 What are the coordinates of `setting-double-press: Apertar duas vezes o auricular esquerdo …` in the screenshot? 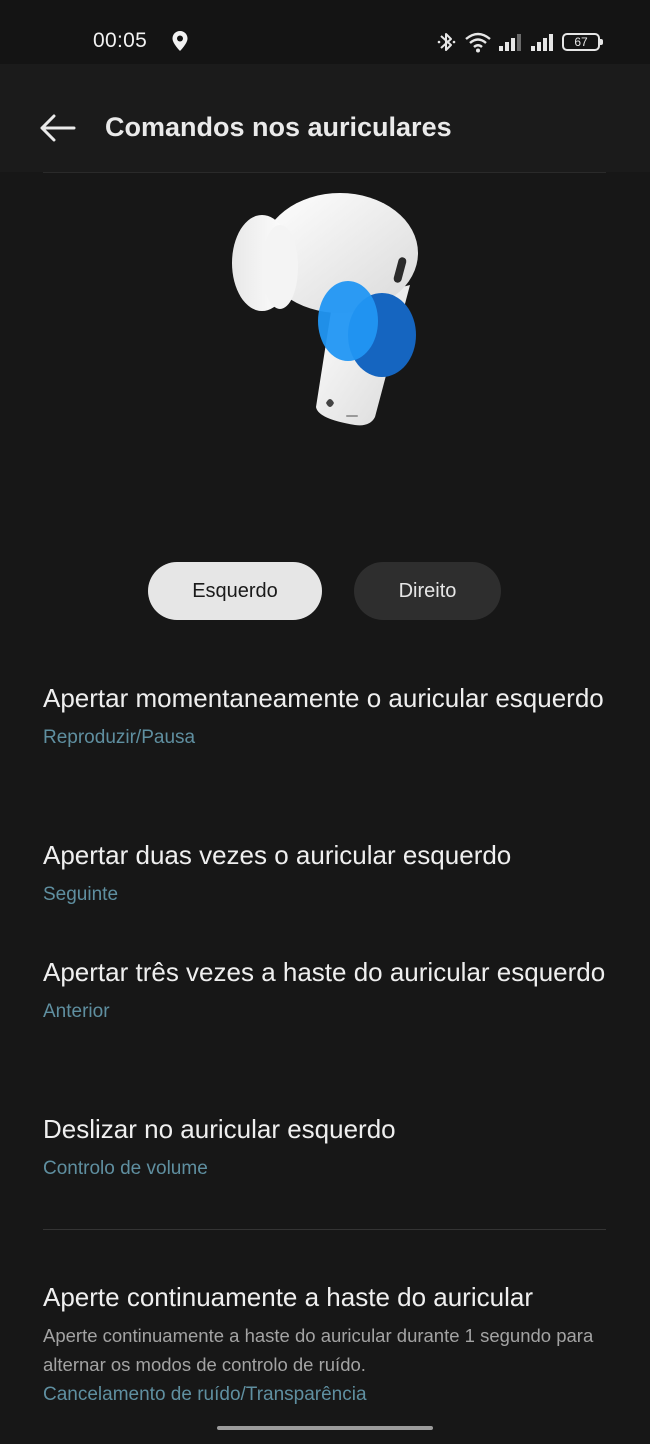 It's located at (324, 872).